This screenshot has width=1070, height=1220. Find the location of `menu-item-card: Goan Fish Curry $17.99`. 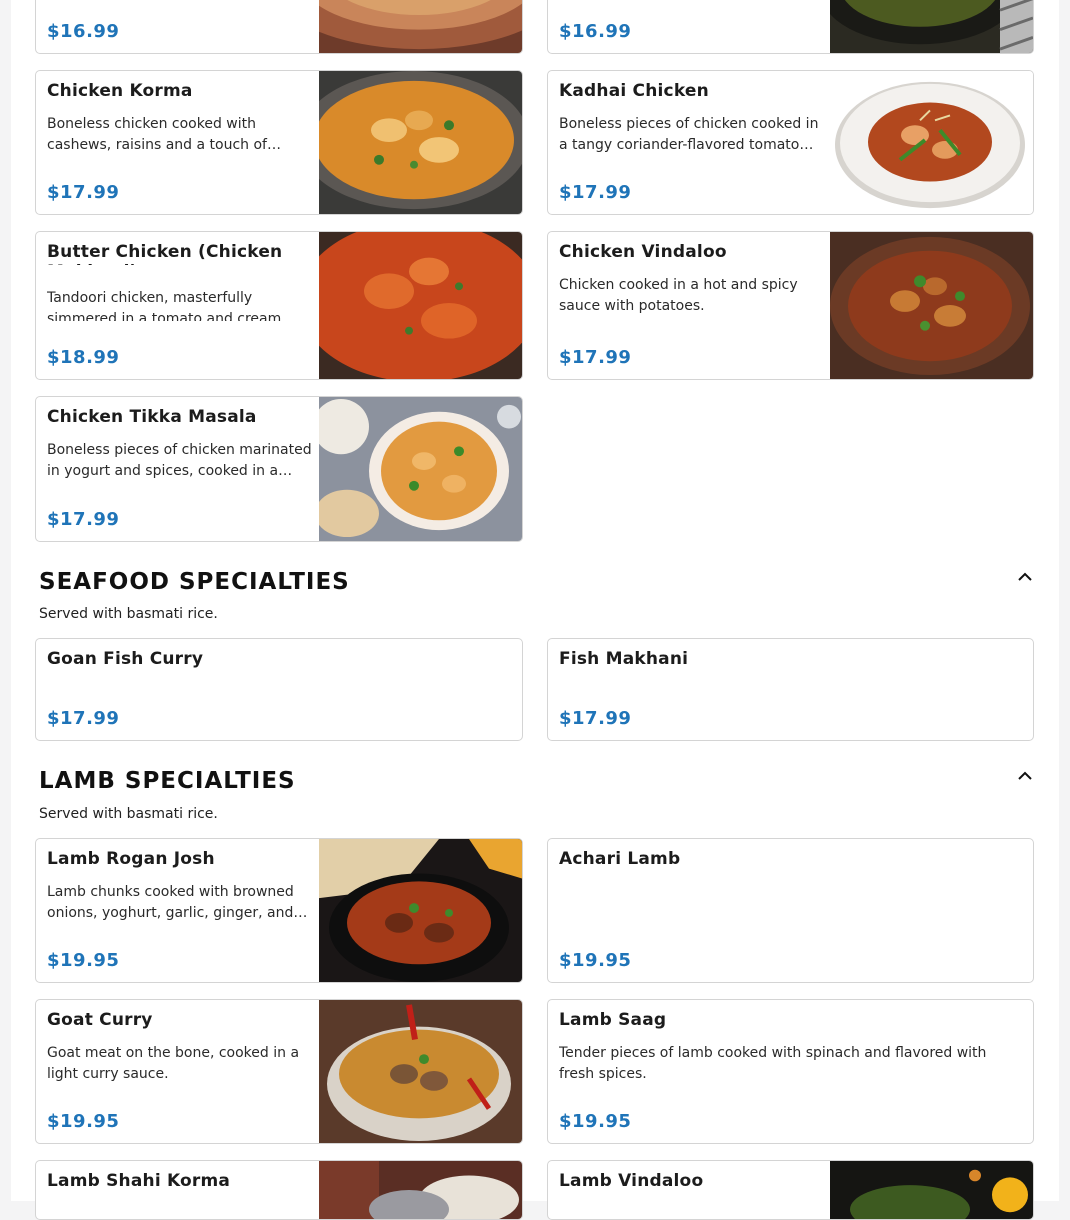

menu-item-card: Goan Fish Curry $17.99 is located at coordinates (279, 689).